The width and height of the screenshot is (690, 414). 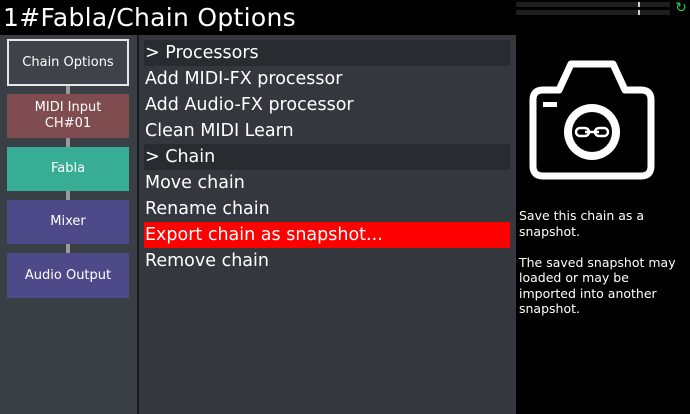 I want to click on chain-node-label: MIDI Input, so click(x=68, y=107).